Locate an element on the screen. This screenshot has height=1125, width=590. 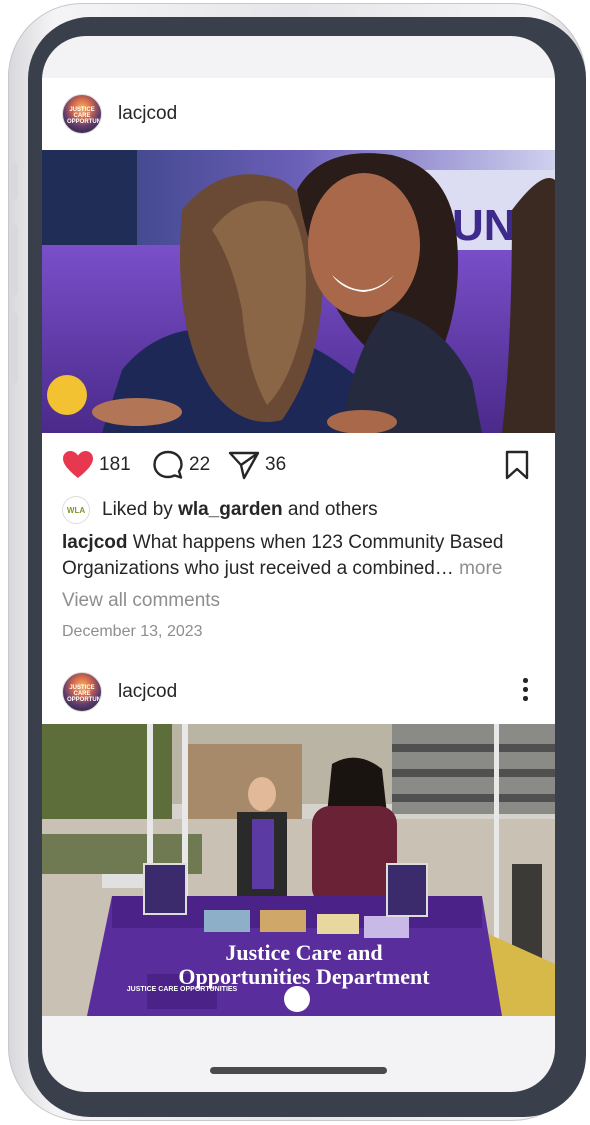
liked-avatar: WLA is located at coordinates (76, 510).